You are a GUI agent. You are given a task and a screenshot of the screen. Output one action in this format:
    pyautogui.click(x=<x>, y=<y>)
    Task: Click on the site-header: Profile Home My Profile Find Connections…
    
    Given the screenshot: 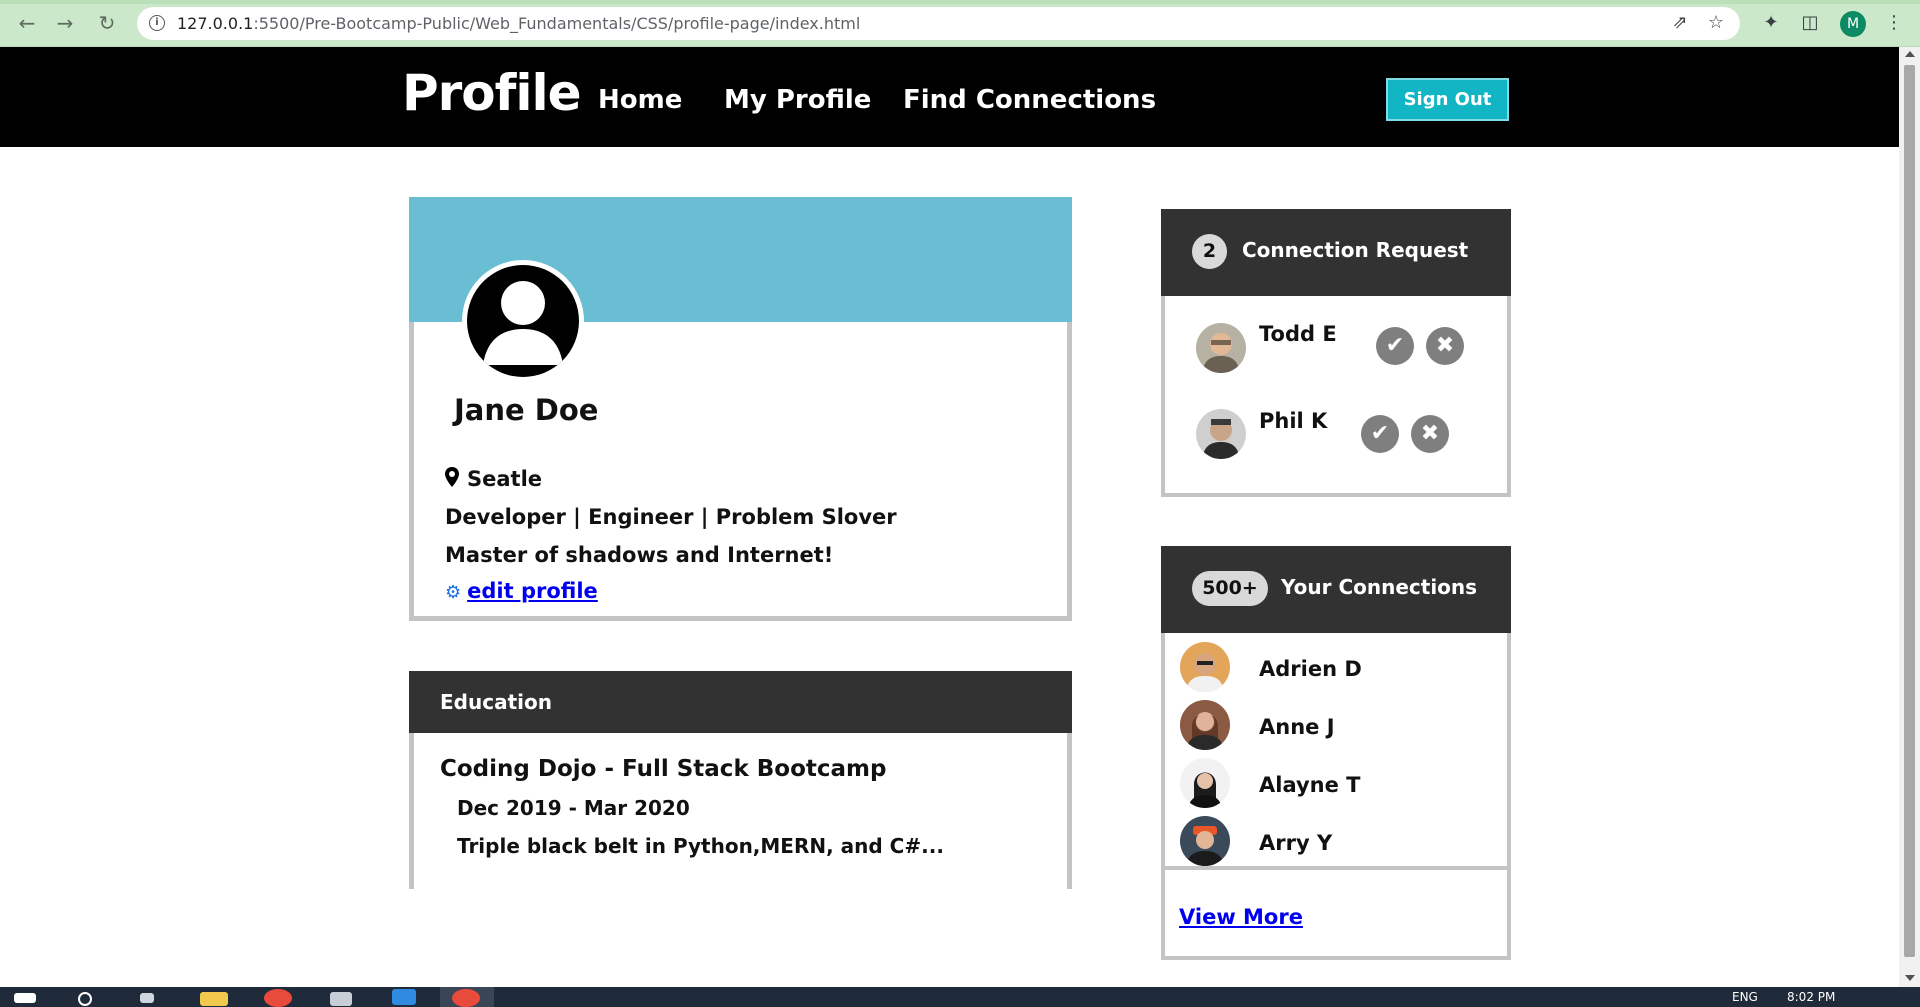 What is the action you would take?
    pyautogui.click(x=949, y=97)
    